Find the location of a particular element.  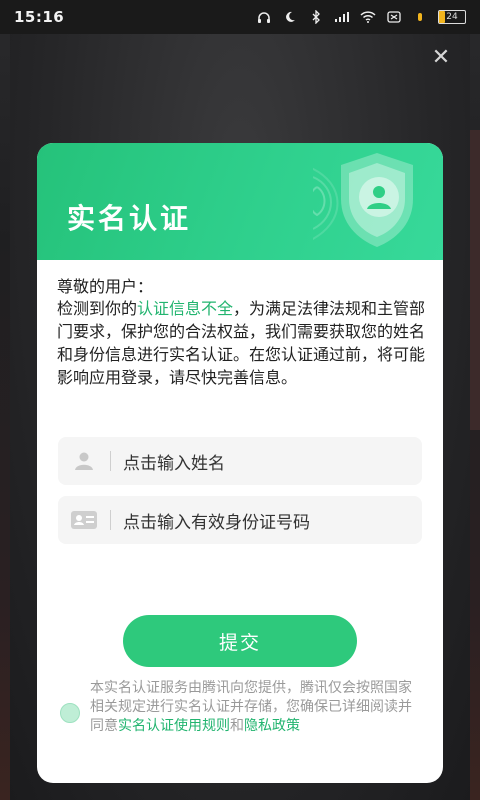

message-prefix: 检测到你的 is located at coordinates (97, 308).